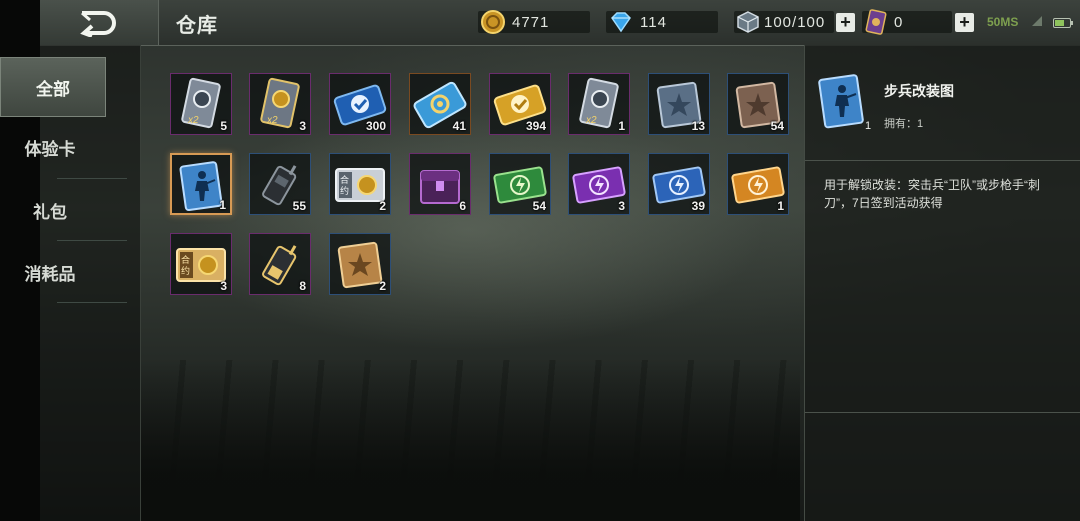 The height and width of the screenshot is (521, 1080). What do you see at coordinates (919, 91) in the screenshot?
I see `detail-item-name: 步兵改装图` at bounding box center [919, 91].